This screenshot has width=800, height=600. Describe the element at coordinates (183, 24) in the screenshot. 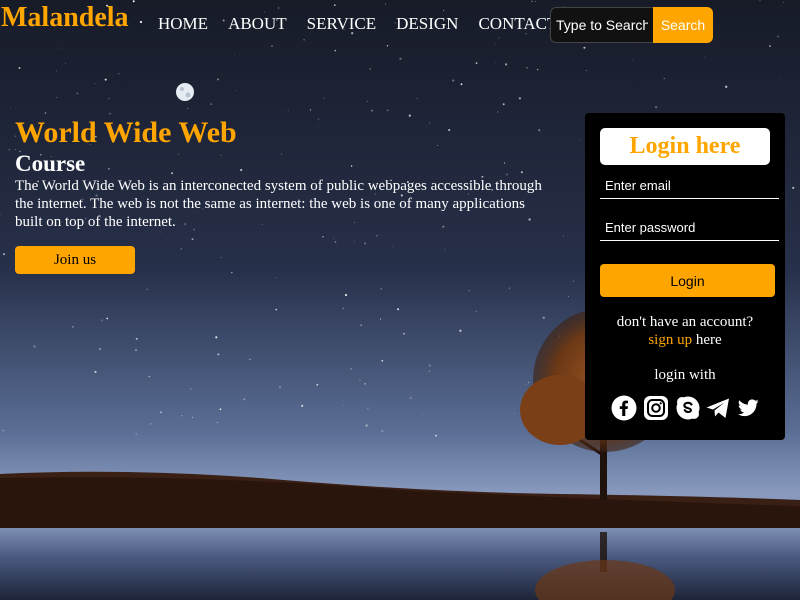

I see `nav-home: HOME` at that location.